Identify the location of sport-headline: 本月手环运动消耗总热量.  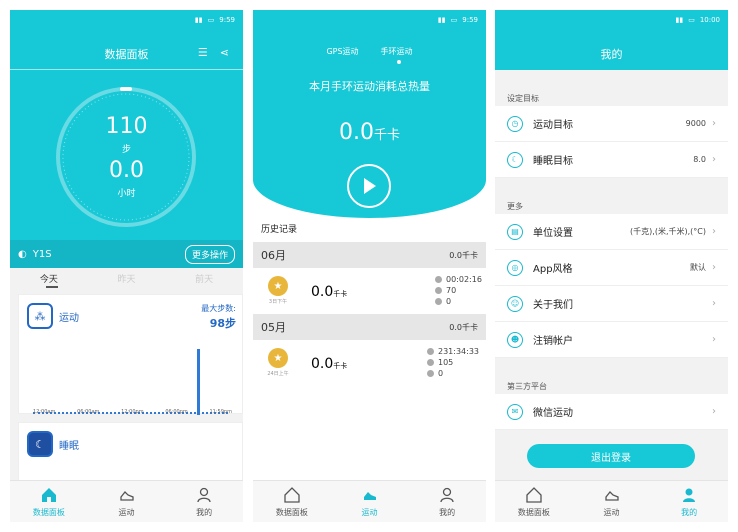
(369, 86).